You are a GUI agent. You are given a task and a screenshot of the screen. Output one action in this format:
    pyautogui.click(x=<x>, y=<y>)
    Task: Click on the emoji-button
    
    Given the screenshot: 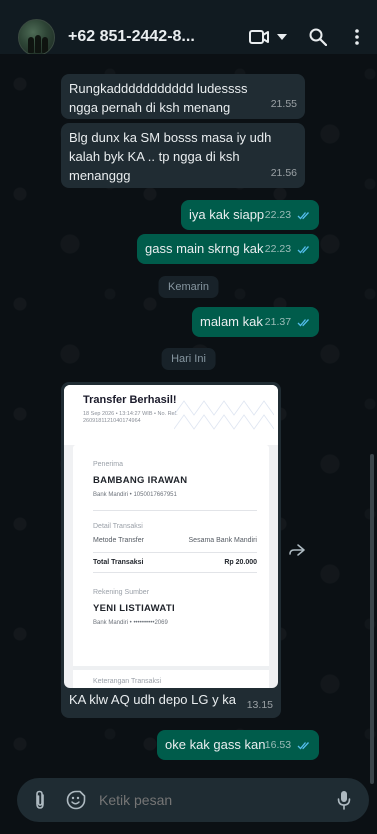 What is the action you would take?
    pyautogui.click(x=76, y=800)
    